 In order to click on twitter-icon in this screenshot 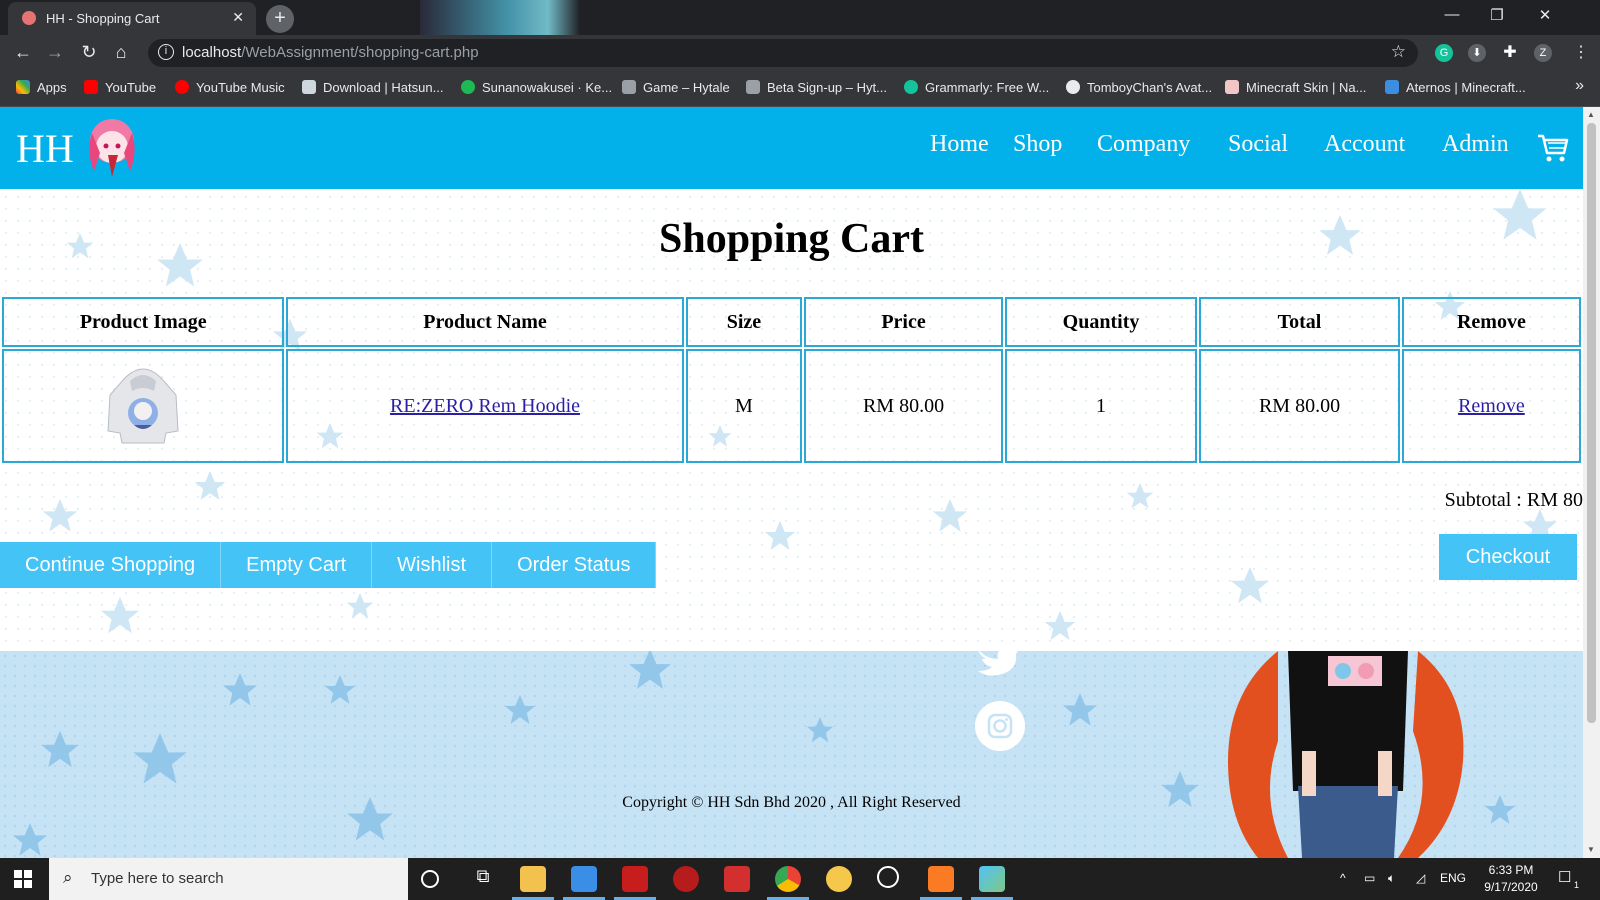, I will do `click(998, 661)`.